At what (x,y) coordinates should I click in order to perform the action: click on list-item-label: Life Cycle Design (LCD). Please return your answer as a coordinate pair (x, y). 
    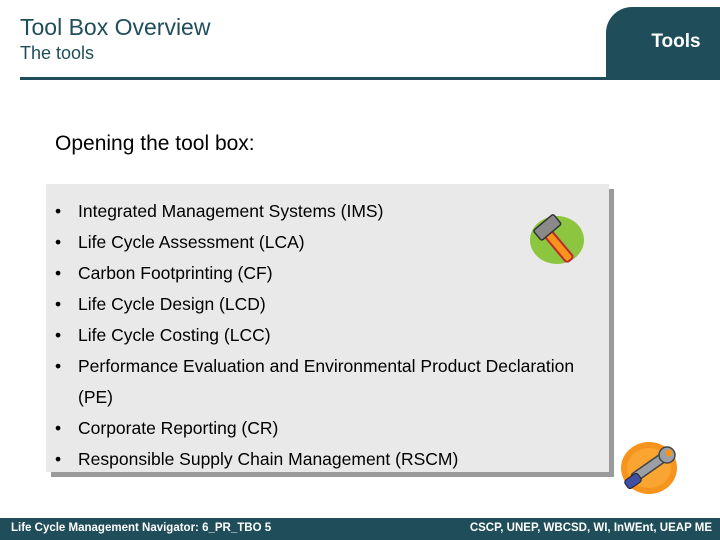
    Looking at the image, I should click on (172, 304).